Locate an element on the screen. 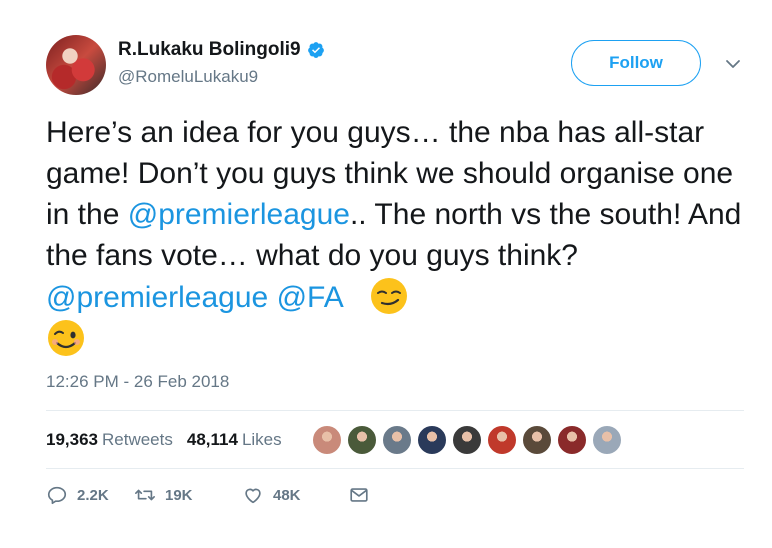 The image size is (772, 548). mention-link: @FA is located at coordinates (310, 297).